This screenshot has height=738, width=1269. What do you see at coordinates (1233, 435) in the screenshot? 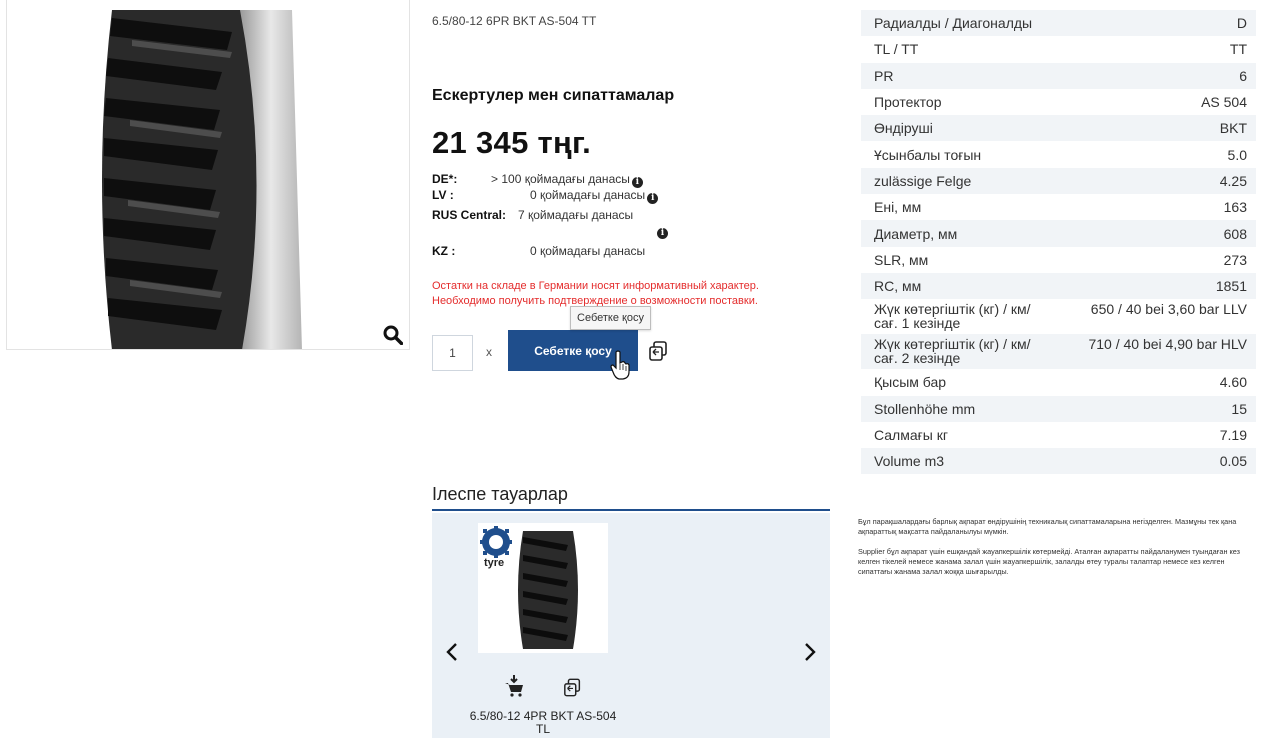
I see `spec-value: 7.19` at bounding box center [1233, 435].